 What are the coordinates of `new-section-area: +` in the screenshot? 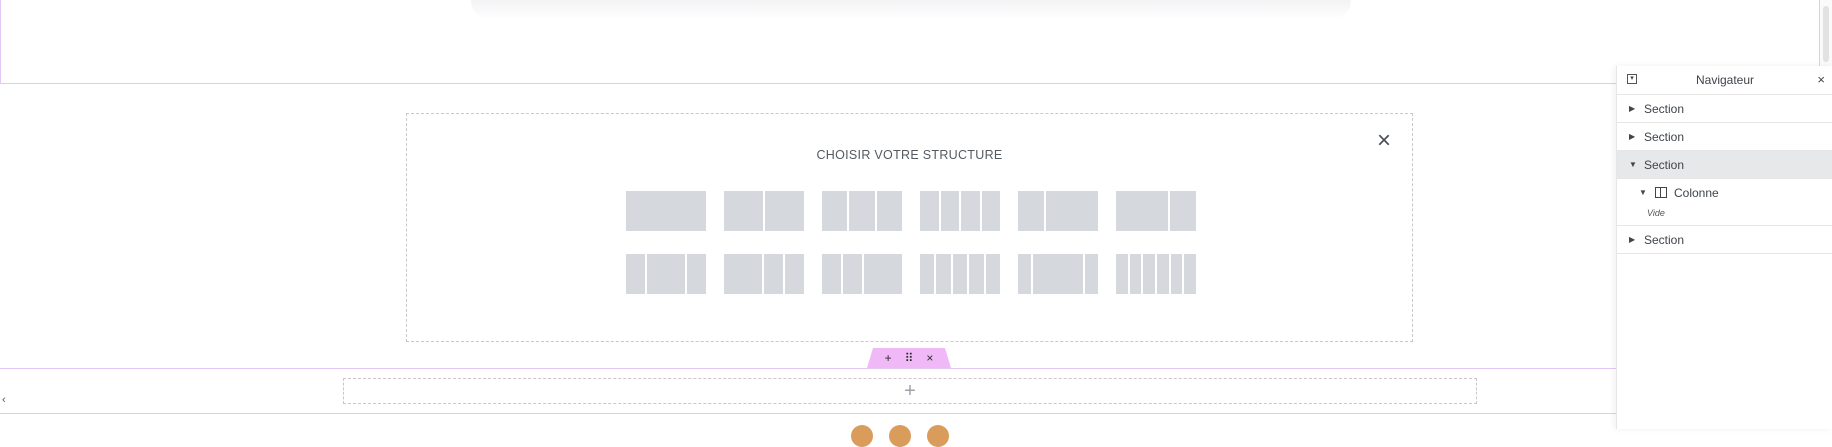 It's located at (809, 391).